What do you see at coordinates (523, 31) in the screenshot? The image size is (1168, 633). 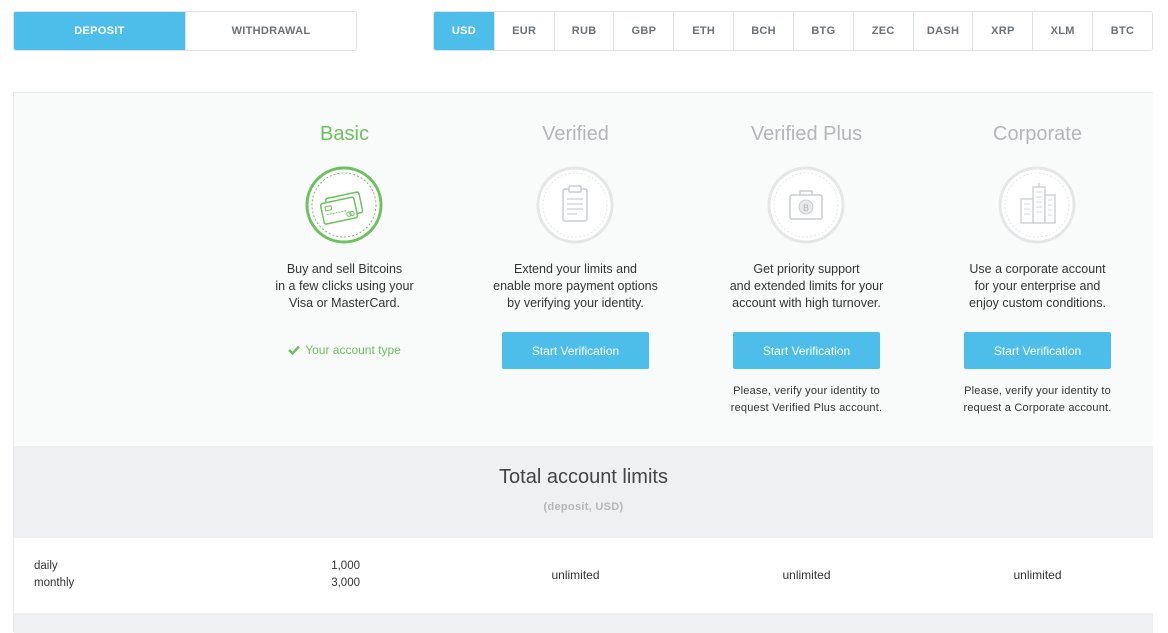 I see `currency-eur: EUR` at bounding box center [523, 31].